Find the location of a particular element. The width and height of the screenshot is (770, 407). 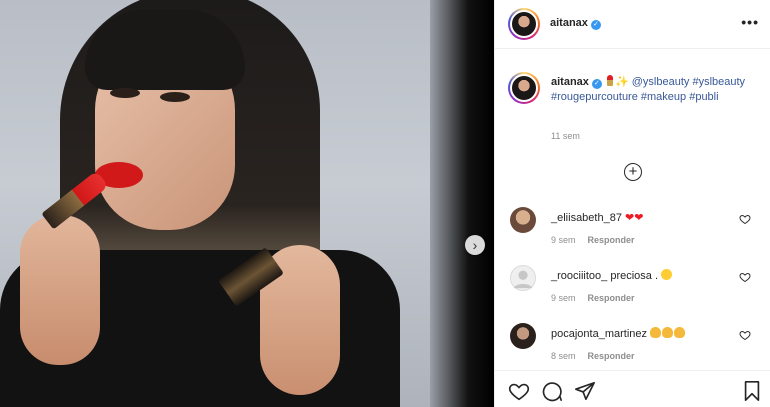

comment-text: pocajonta_martinez is located at coordinates (618, 333).